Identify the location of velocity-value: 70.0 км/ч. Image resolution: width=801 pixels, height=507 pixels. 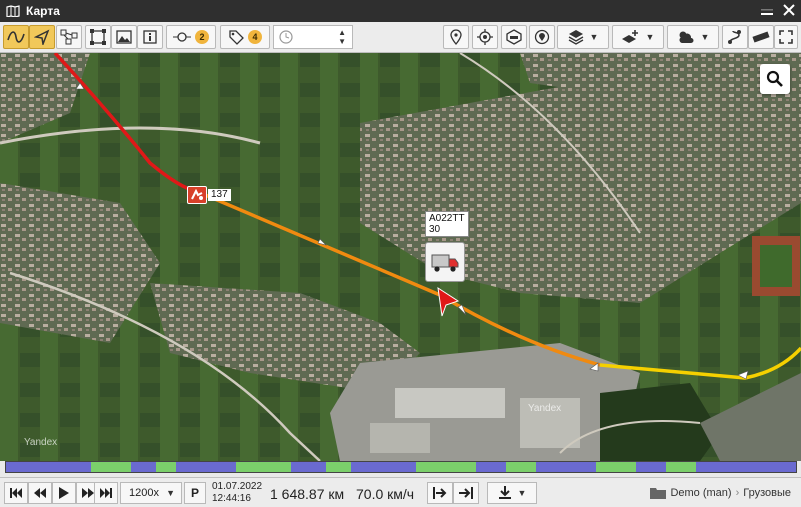
(385, 494).